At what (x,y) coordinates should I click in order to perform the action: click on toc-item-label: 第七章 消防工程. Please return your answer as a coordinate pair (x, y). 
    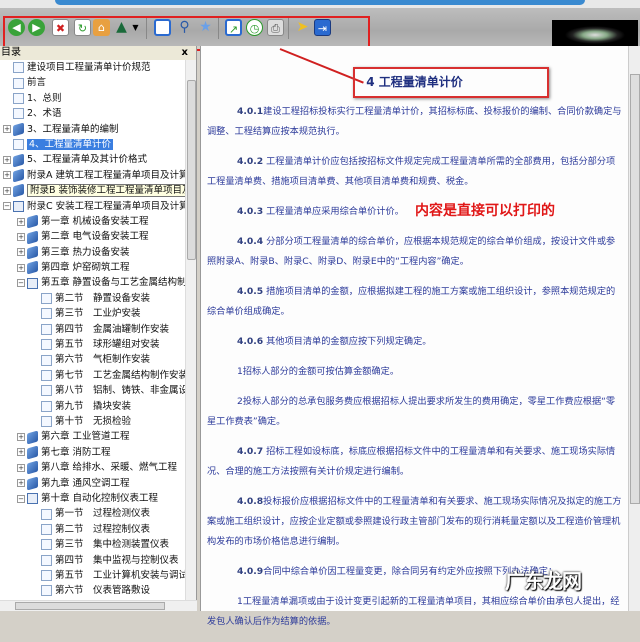
    Looking at the image, I should click on (76, 452).